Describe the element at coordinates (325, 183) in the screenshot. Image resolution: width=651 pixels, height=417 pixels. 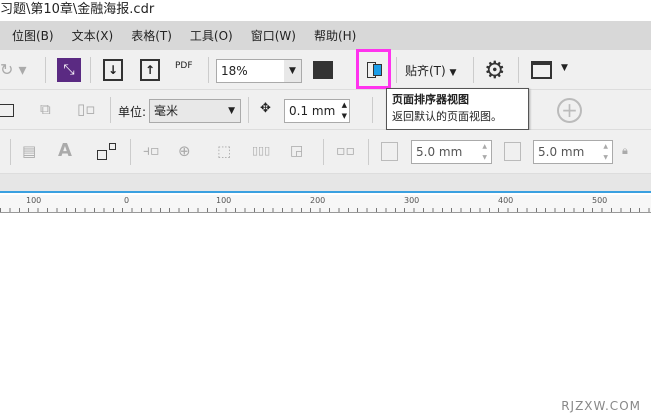
I see `document-tab-bar` at that location.